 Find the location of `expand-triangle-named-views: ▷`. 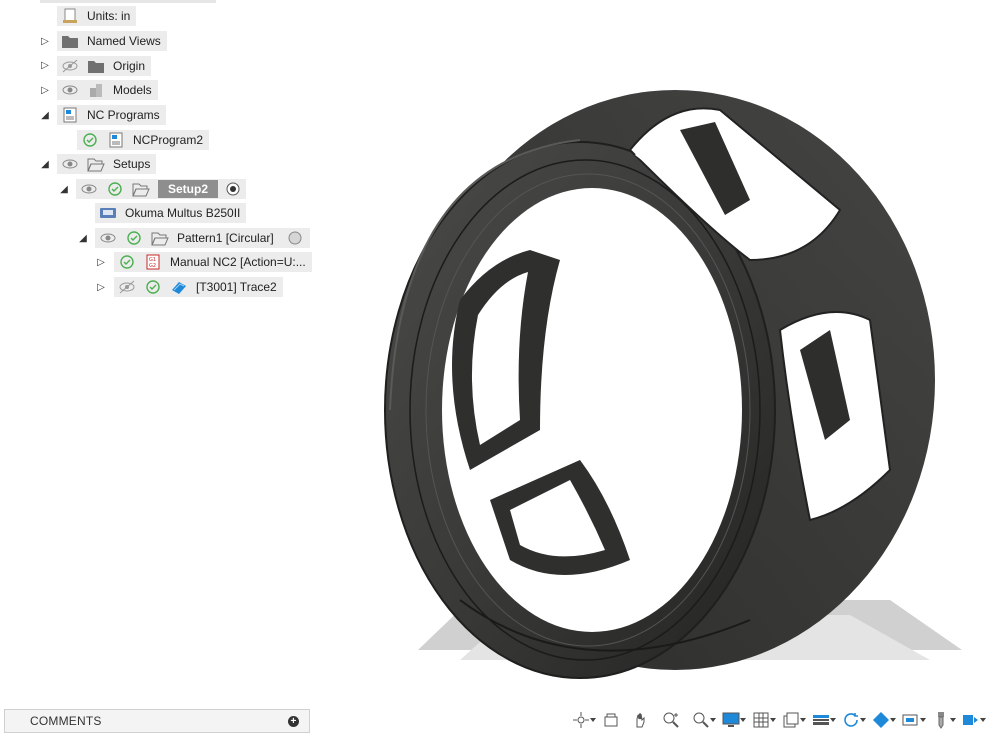

expand-triangle-named-views: ▷ is located at coordinates (45, 42).